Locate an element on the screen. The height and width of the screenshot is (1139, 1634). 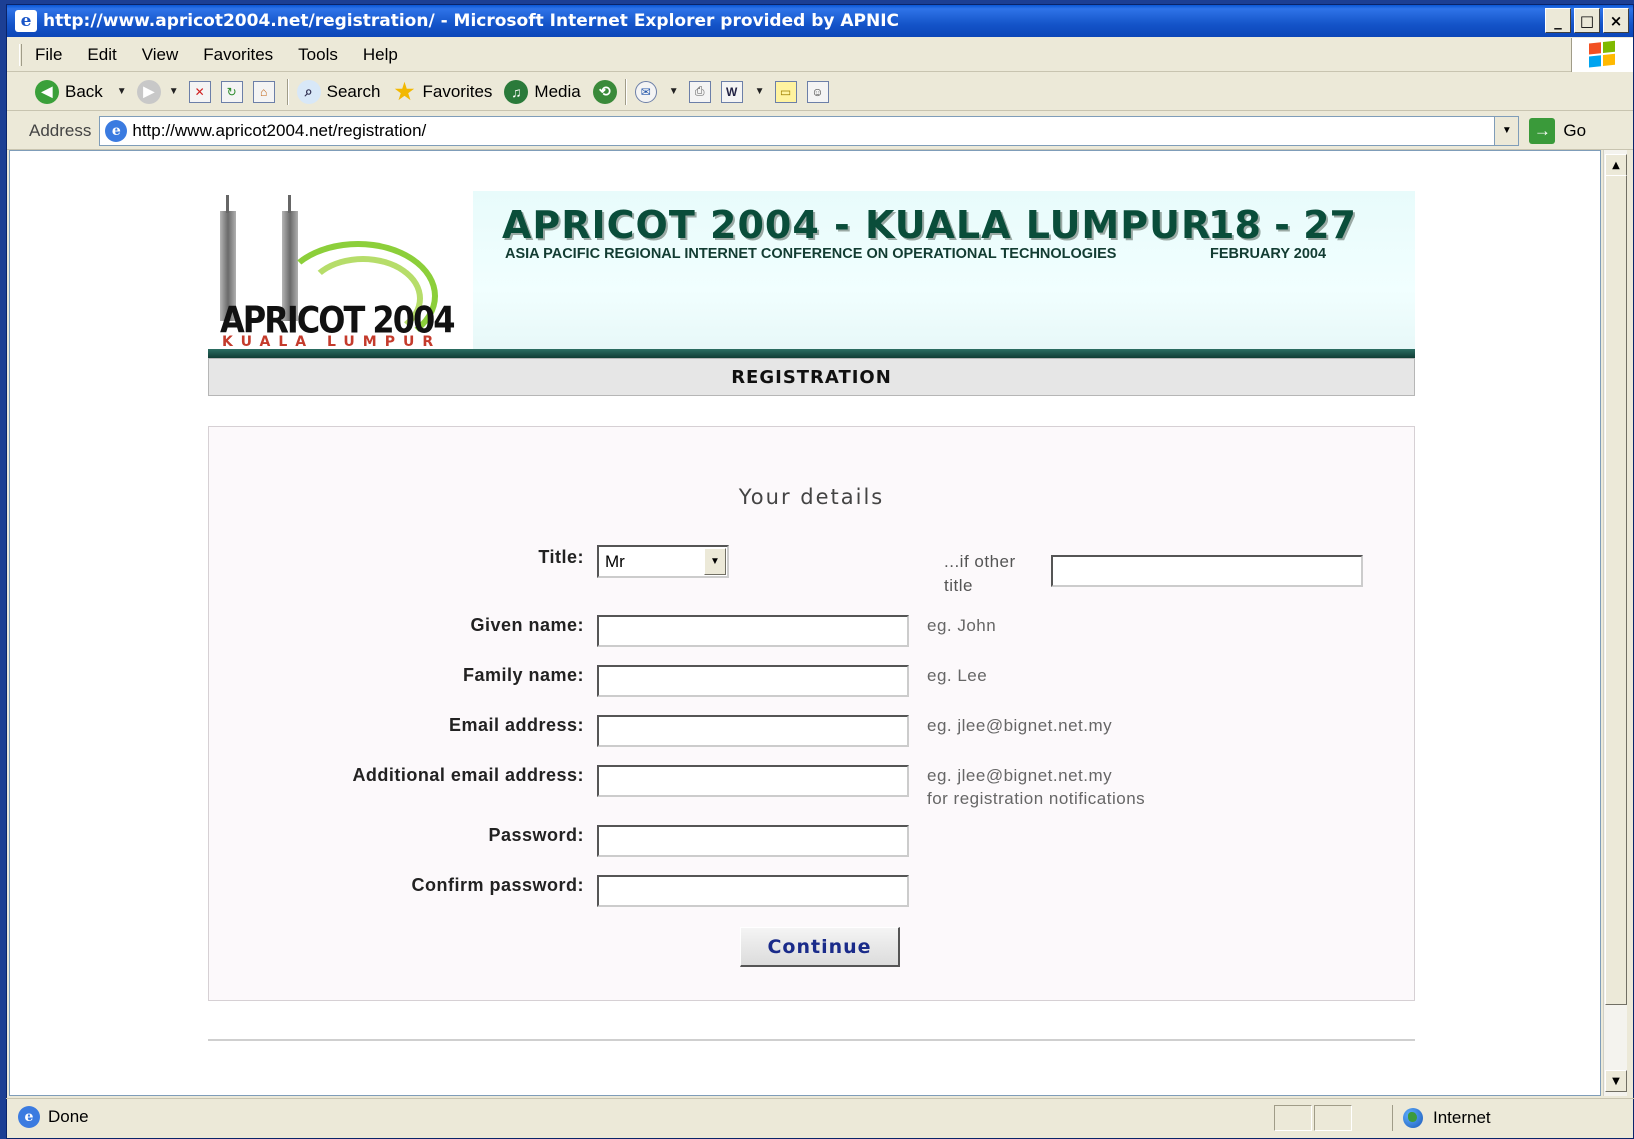
star-icon: ★ is located at coordinates (404, 91).